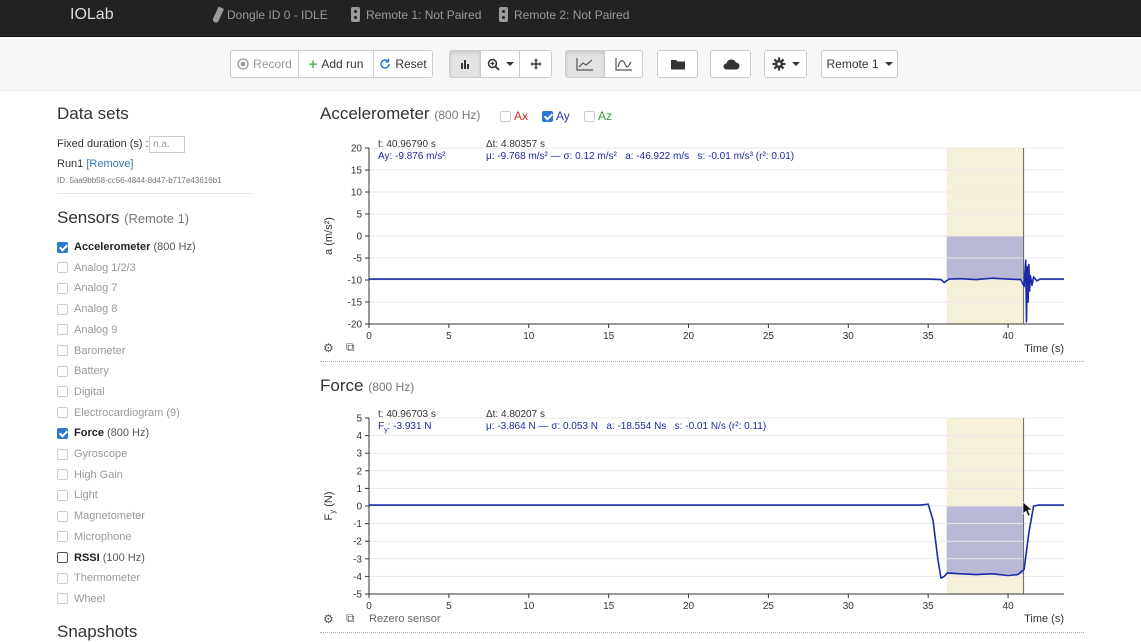  What do you see at coordinates (702, 632) in the screenshot?
I see `chart-divider` at bounding box center [702, 632].